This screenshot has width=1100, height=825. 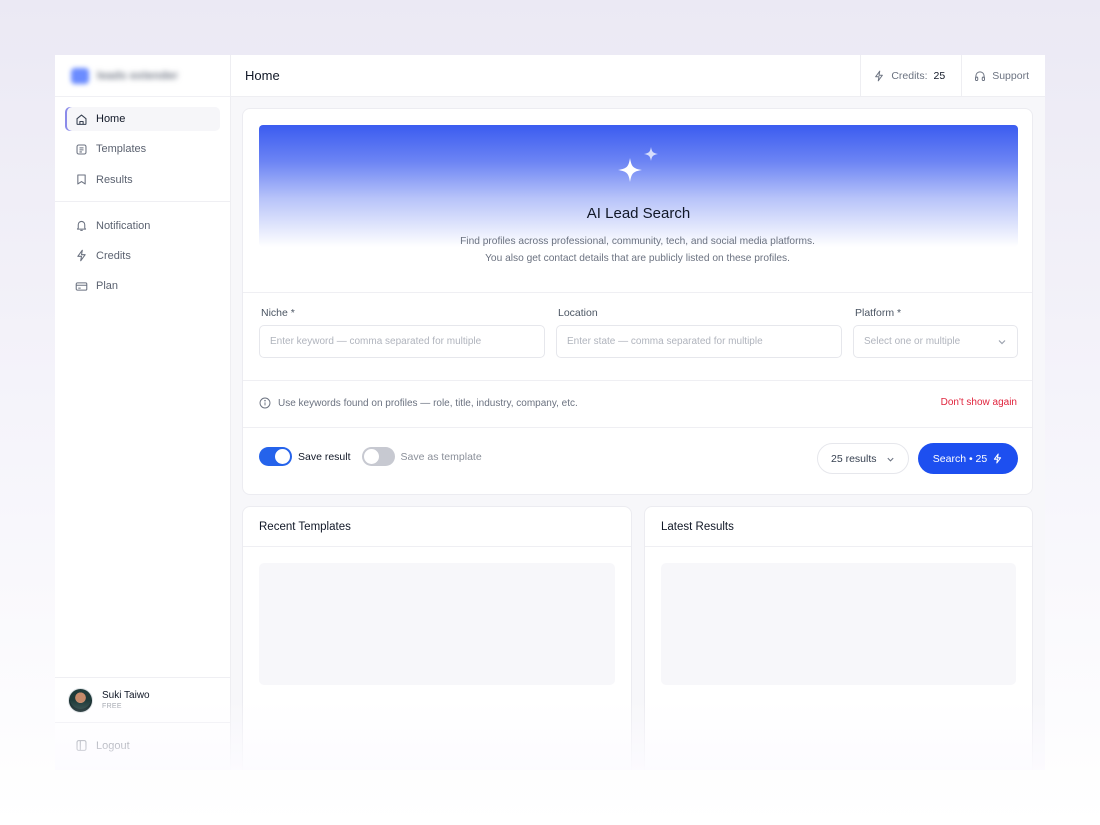 What do you see at coordinates (939, 75) in the screenshot?
I see `credits-value: 25` at bounding box center [939, 75].